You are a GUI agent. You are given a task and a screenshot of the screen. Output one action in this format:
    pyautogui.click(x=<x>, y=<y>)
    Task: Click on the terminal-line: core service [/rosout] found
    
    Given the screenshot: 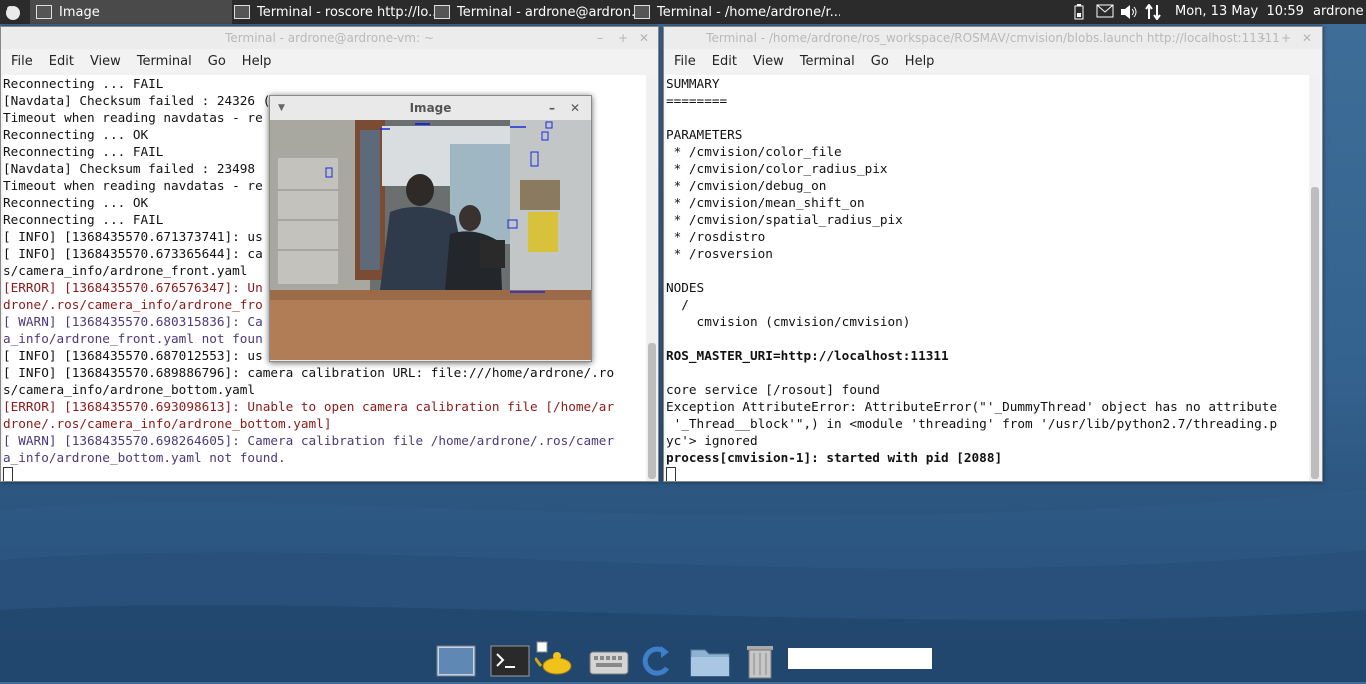 What is the action you would take?
    pyautogui.click(x=773, y=389)
    